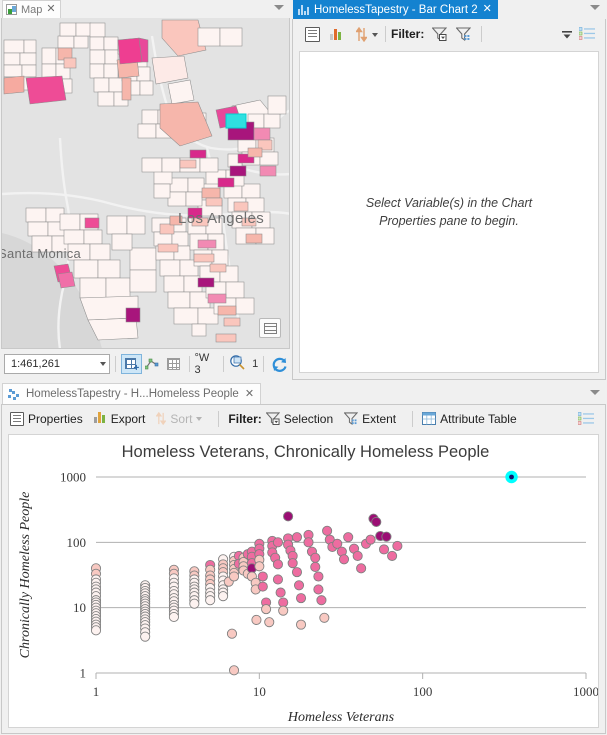 This screenshot has width=607, height=735. What do you see at coordinates (567, 34) in the screenshot?
I see `toolbar-overflow-button` at bounding box center [567, 34].